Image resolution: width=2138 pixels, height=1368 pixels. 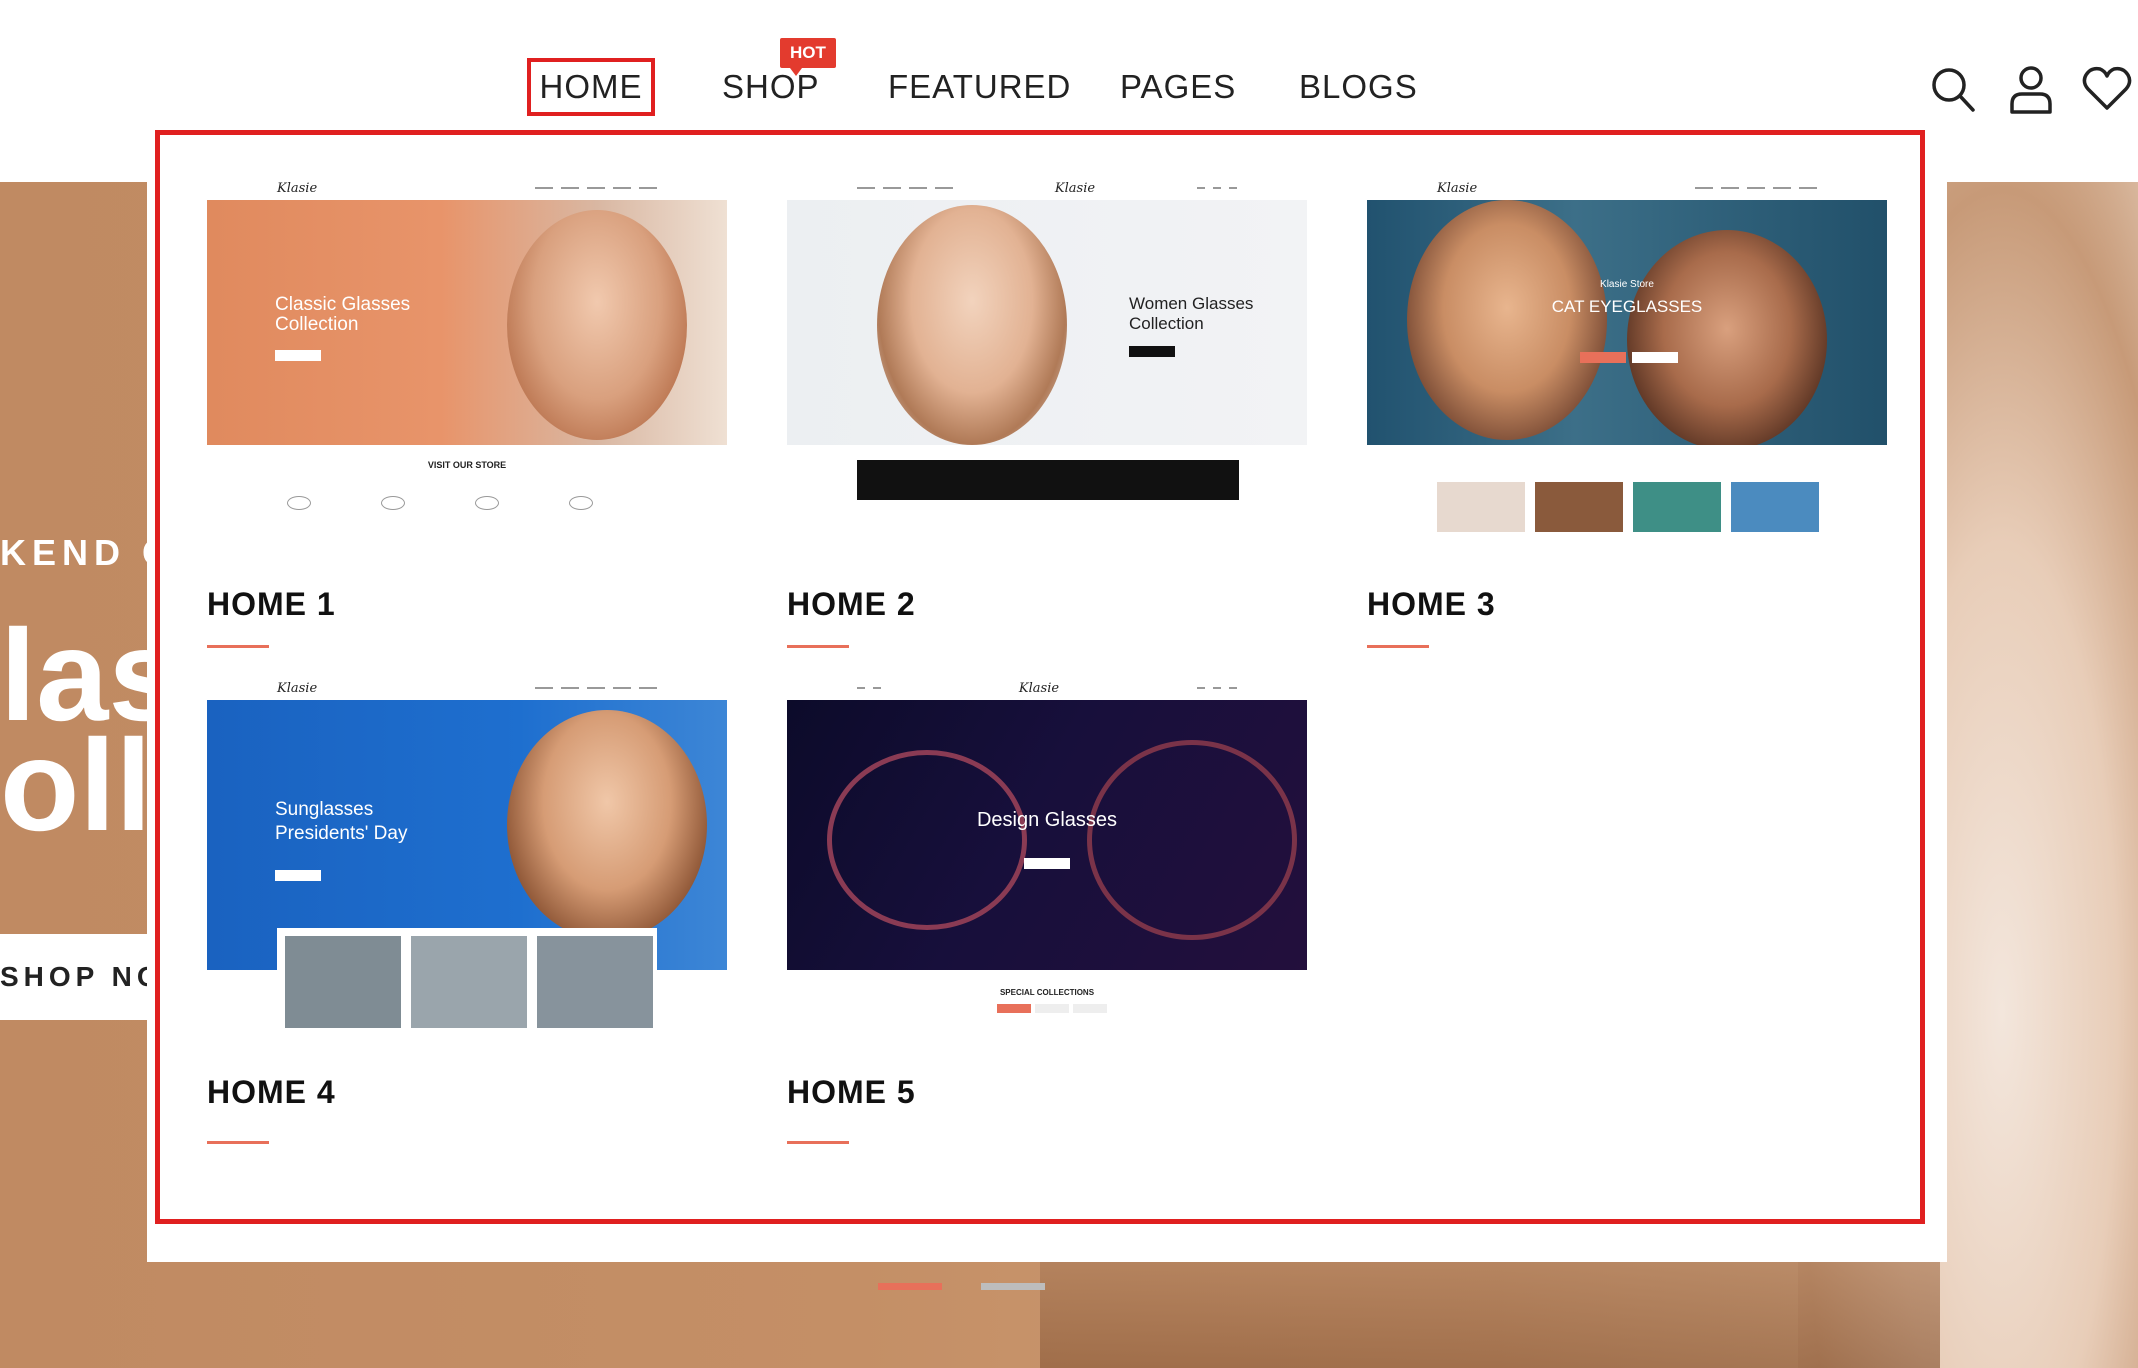 I want to click on hot-badge: HOT, so click(x=808, y=57).